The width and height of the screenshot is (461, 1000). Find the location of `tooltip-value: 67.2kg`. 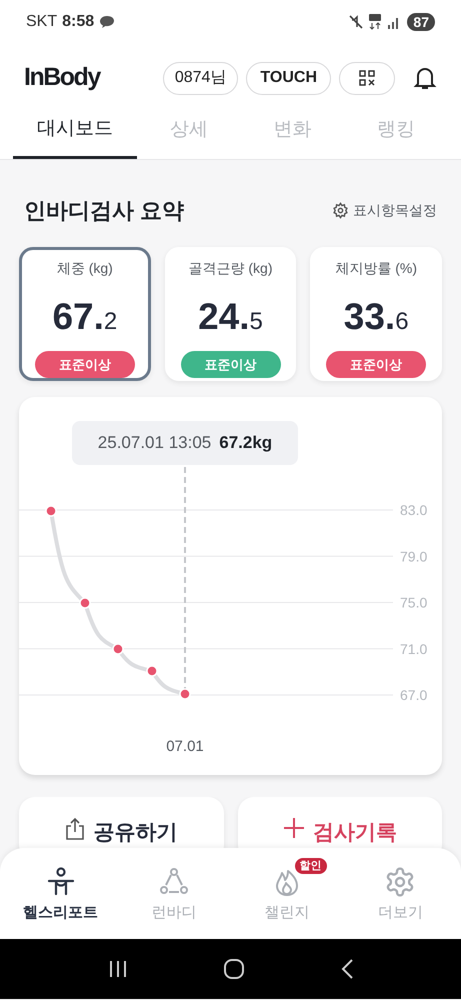

tooltip-value: 67.2kg is located at coordinates (245, 443).